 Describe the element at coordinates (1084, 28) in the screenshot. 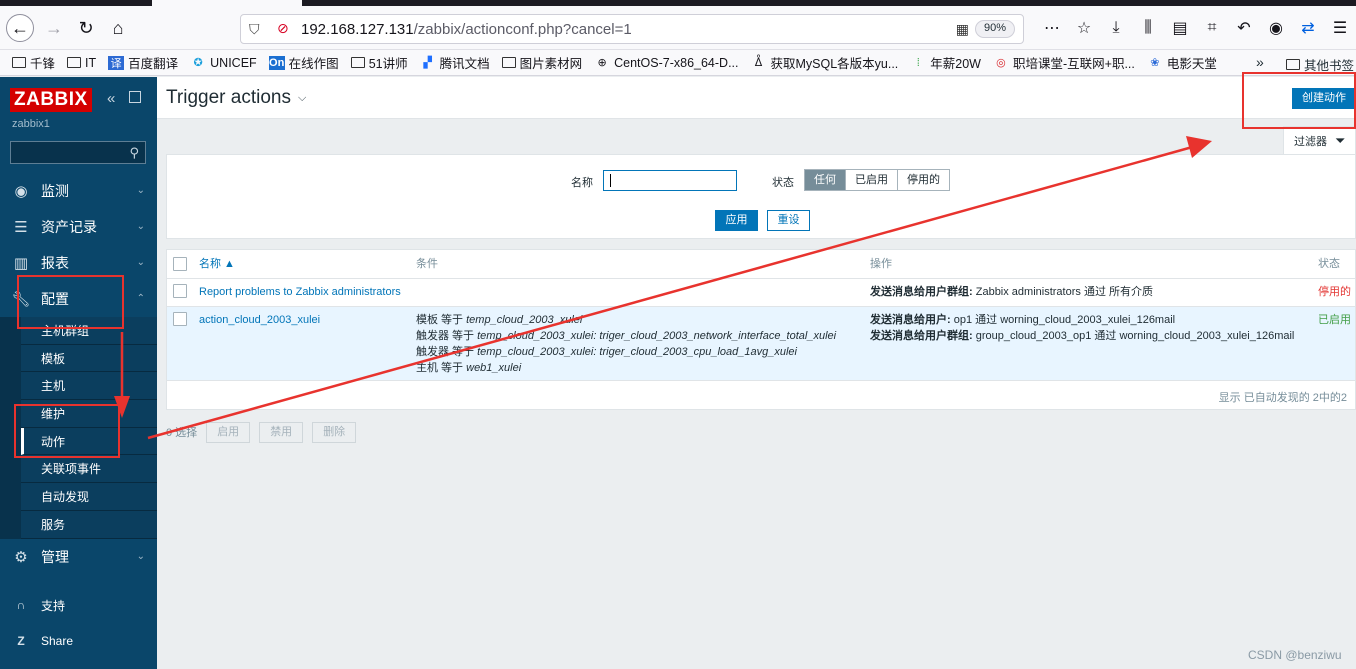

I see `star-icon: ☆` at that location.